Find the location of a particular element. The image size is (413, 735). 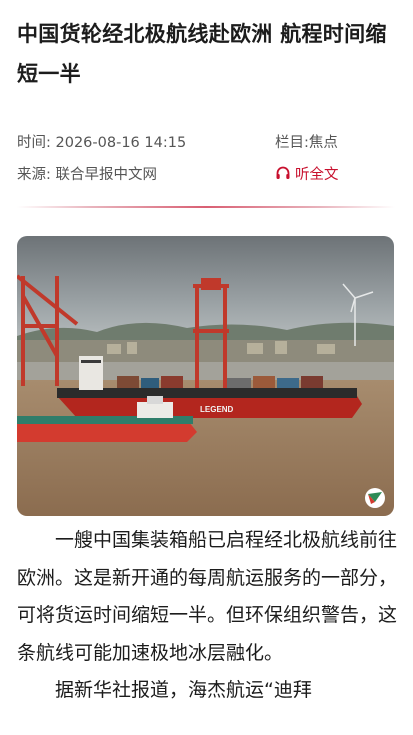

meta-row-time: 时间: 2026-08-16 14:15 栏目: 焦点 is located at coordinates (206, 141).